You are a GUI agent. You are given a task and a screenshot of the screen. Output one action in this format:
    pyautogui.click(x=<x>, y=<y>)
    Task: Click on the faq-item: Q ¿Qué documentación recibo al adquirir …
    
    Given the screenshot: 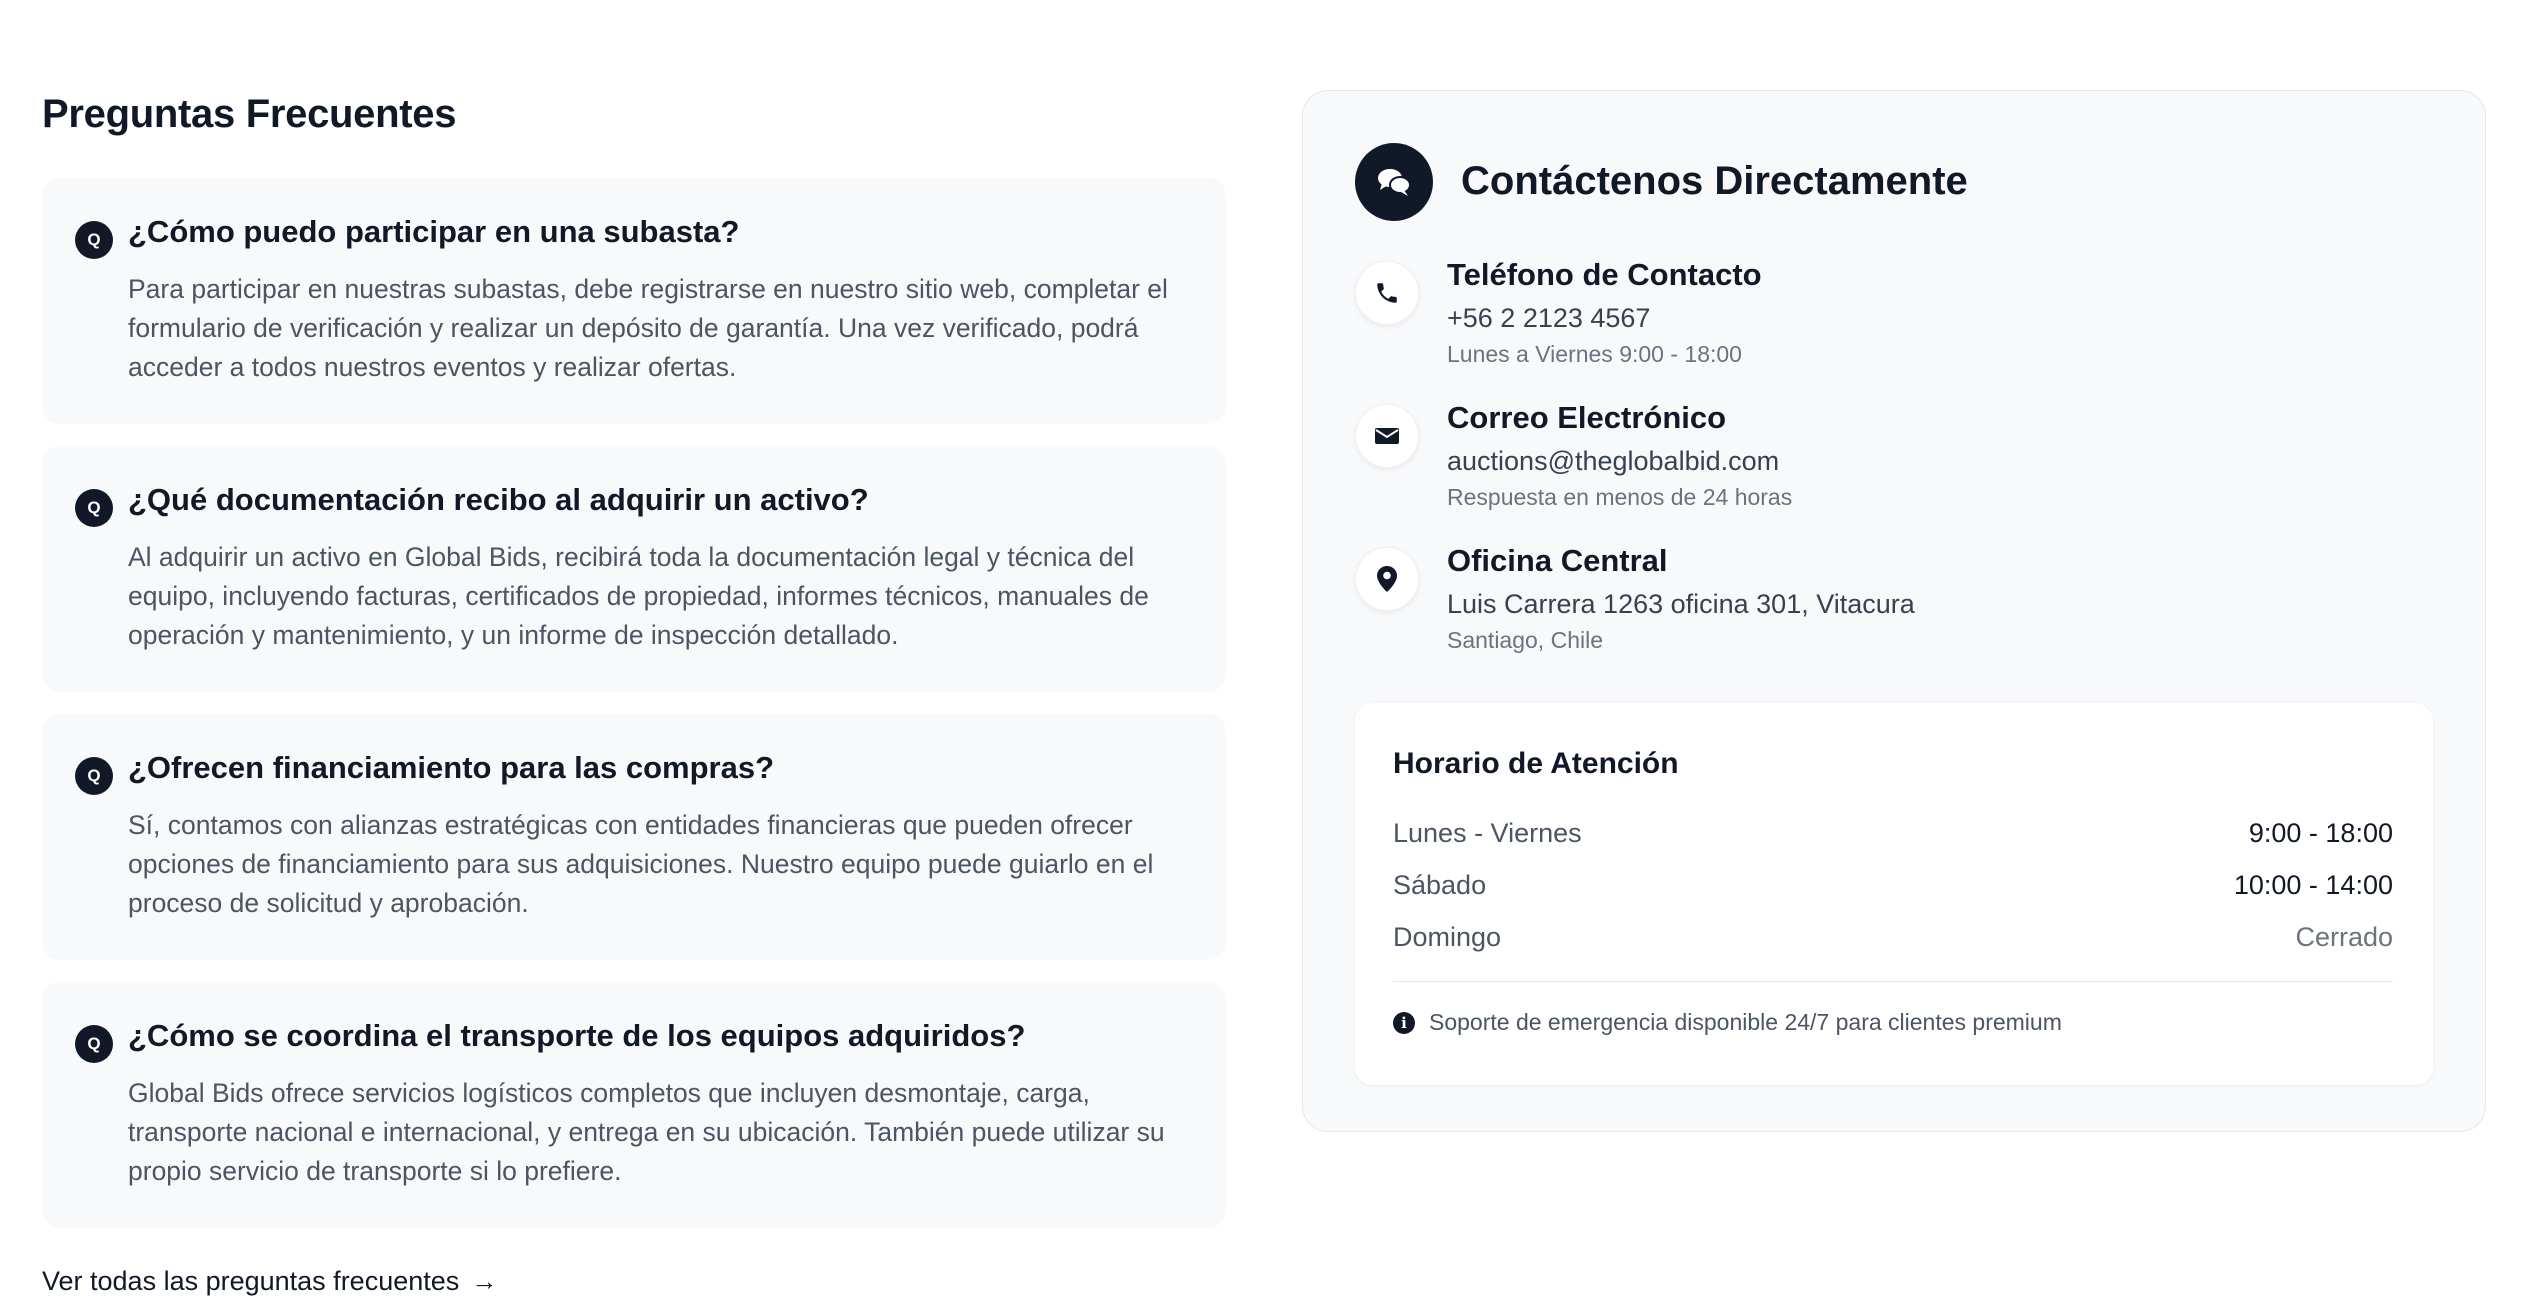 What is the action you would take?
    pyautogui.click(x=634, y=569)
    